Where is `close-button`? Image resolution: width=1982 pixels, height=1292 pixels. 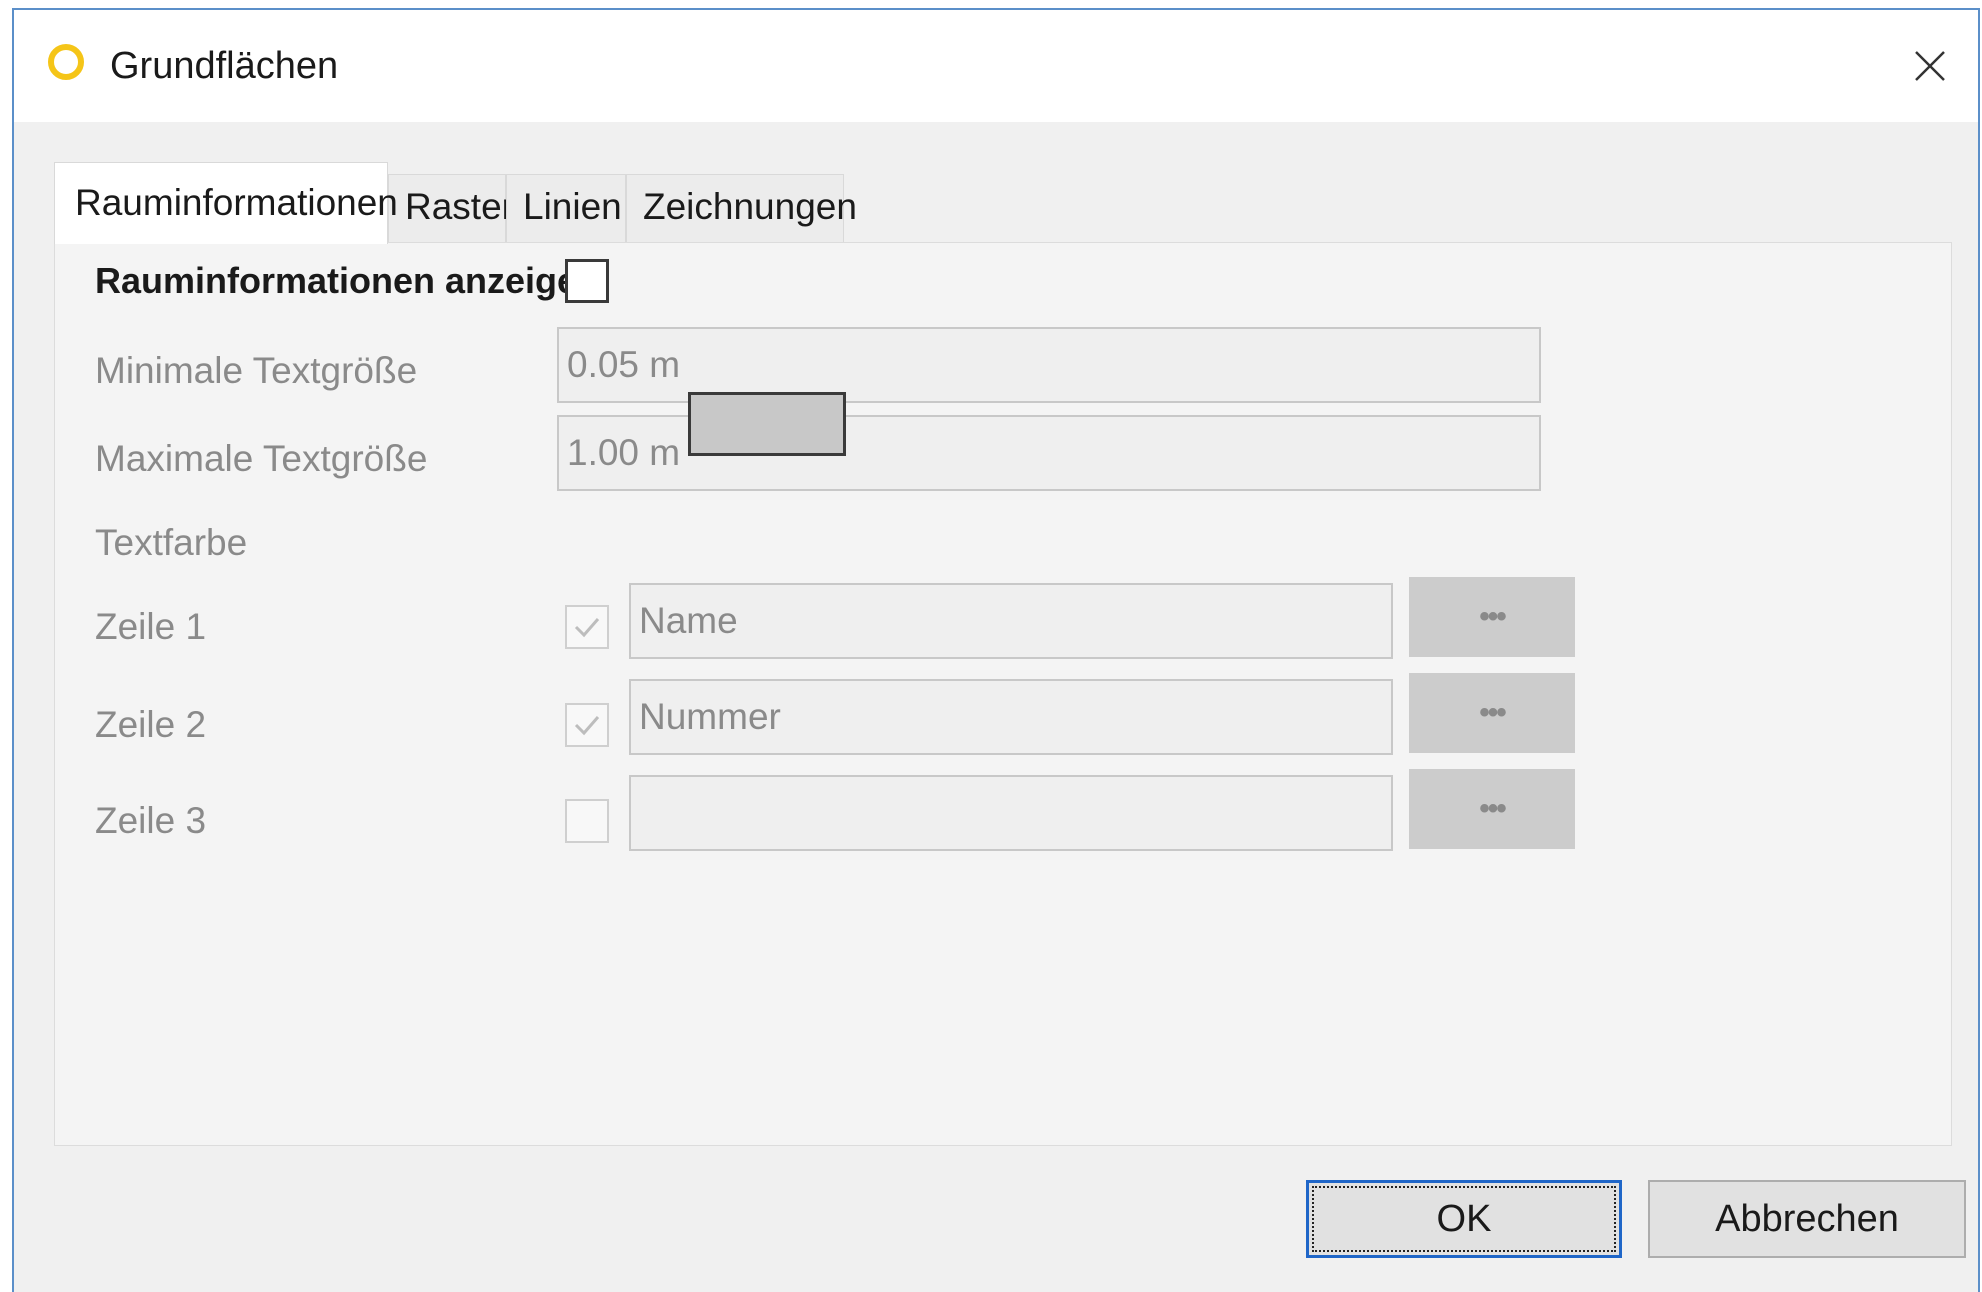
close-button is located at coordinates (1930, 66).